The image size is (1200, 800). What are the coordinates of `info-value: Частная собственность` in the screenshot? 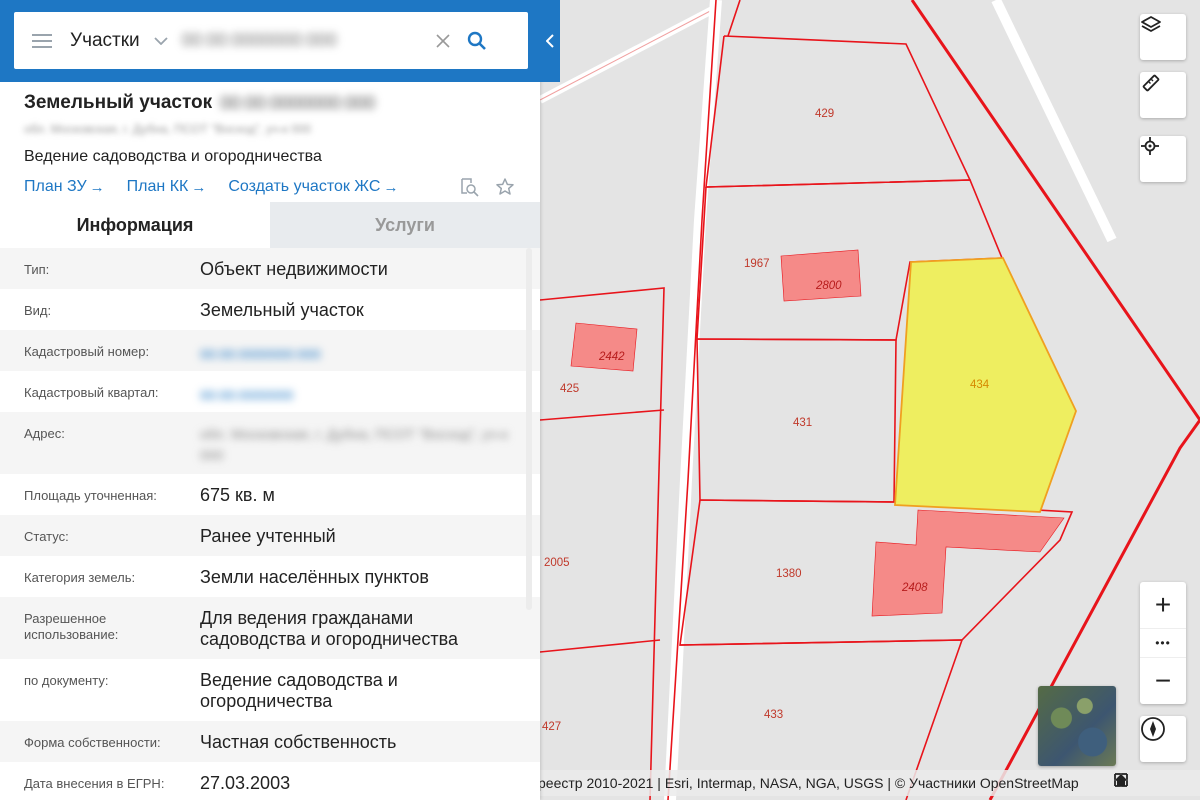 It's located at (298, 742).